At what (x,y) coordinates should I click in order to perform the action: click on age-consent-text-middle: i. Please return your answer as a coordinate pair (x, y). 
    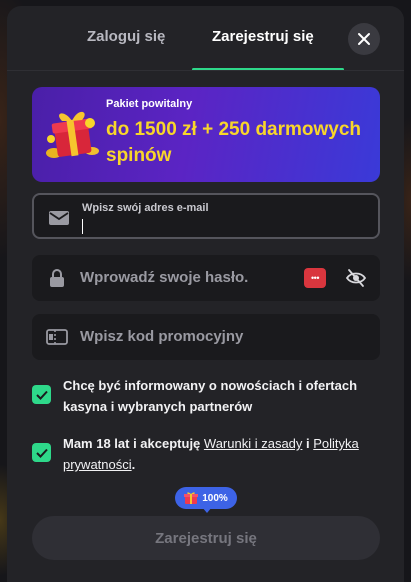
    Looking at the image, I should click on (308, 443).